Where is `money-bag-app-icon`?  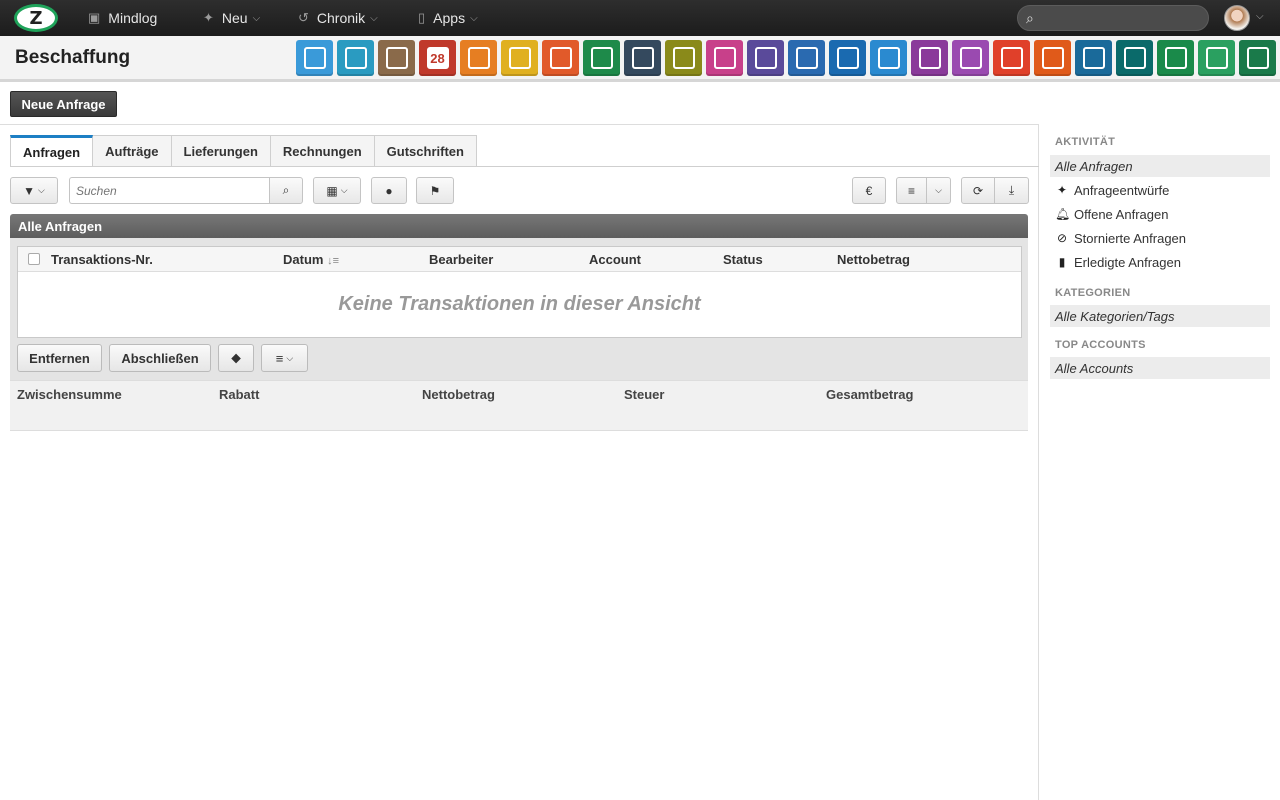 money-bag-app-icon is located at coordinates (888, 58).